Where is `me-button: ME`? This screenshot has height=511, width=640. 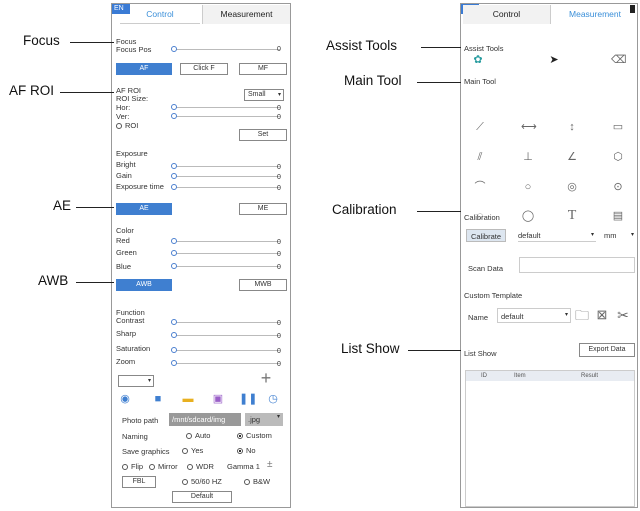
me-button: ME is located at coordinates (263, 209).